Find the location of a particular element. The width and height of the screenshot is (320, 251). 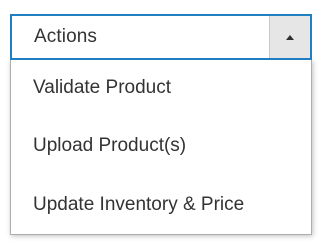

dropdown-arrow-button is located at coordinates (289, 37).